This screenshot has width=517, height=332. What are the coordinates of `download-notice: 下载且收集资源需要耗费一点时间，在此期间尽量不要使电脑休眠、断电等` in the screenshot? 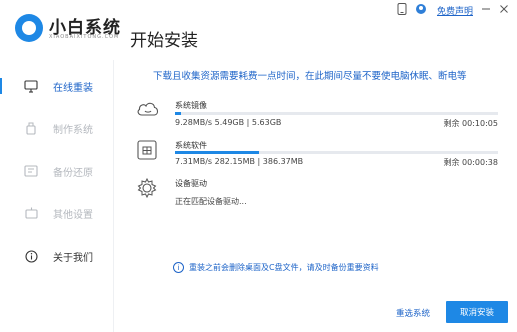 It's located at (310, 76).